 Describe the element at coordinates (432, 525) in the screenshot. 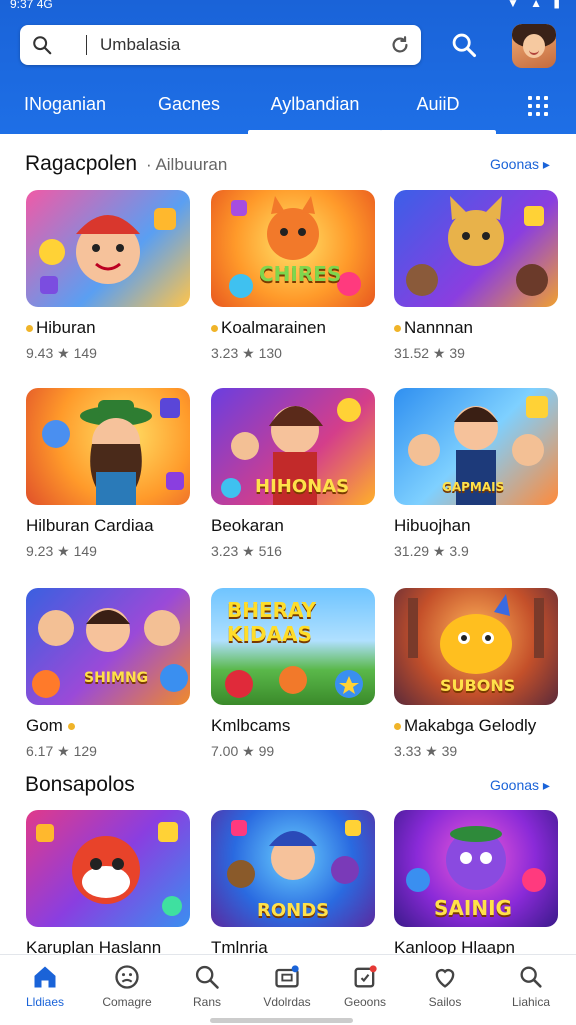

I see `game-title: Hibuojhan` at that location.